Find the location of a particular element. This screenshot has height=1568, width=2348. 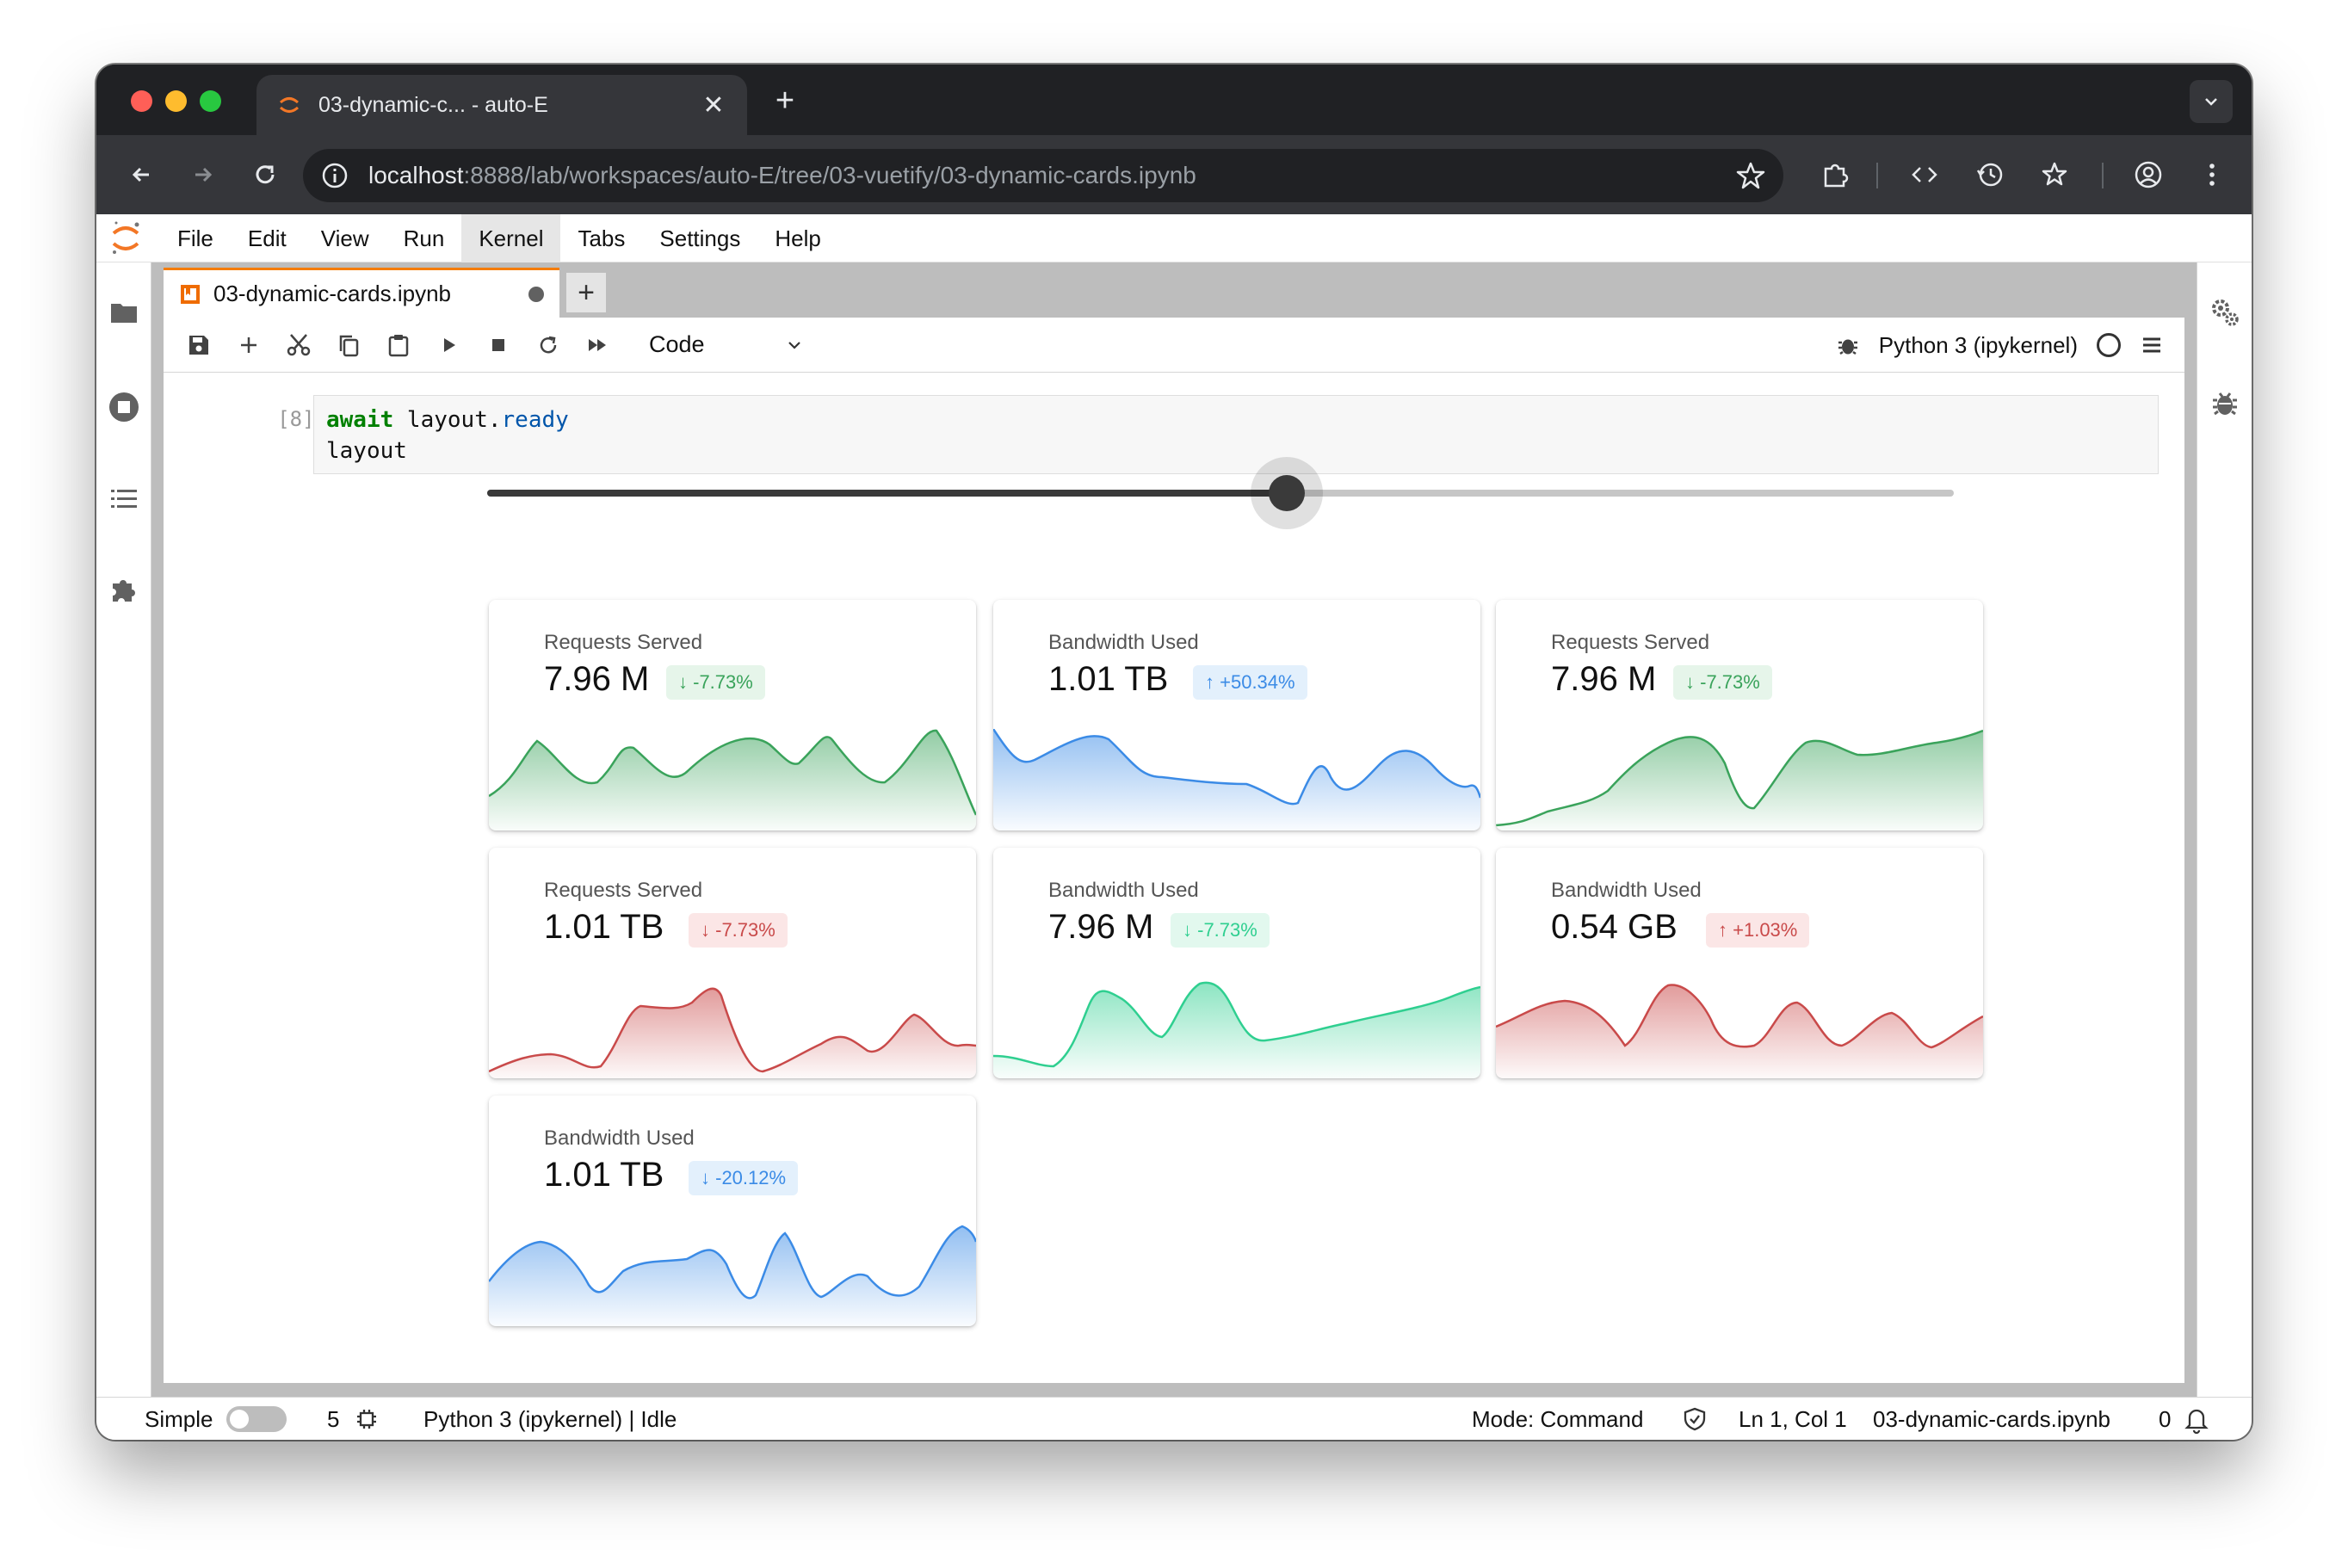

interrupt-kernel-button is located at coordinates (498, 345).